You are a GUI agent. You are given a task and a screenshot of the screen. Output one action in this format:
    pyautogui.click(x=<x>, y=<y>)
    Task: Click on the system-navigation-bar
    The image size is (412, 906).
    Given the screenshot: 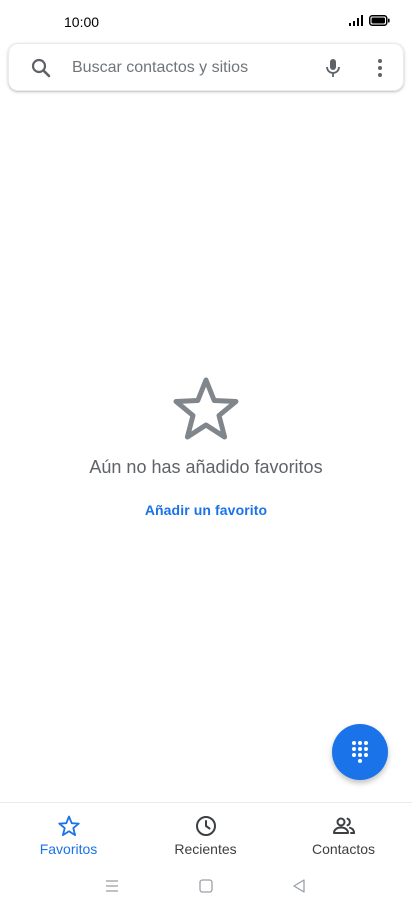 What is the action you would take?
    pyautogui.click(x=206, y=886)
    